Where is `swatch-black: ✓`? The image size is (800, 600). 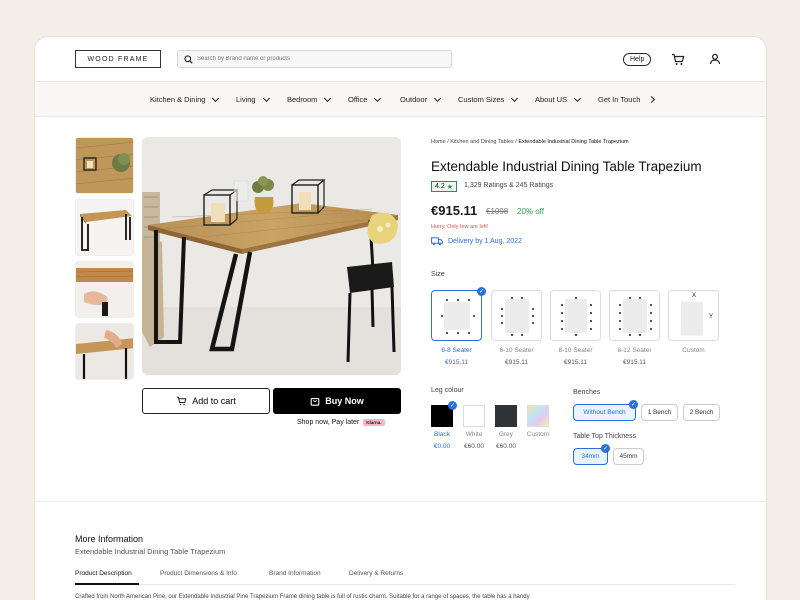 swatch-black: ✓ is located at coordinates (444, 414).